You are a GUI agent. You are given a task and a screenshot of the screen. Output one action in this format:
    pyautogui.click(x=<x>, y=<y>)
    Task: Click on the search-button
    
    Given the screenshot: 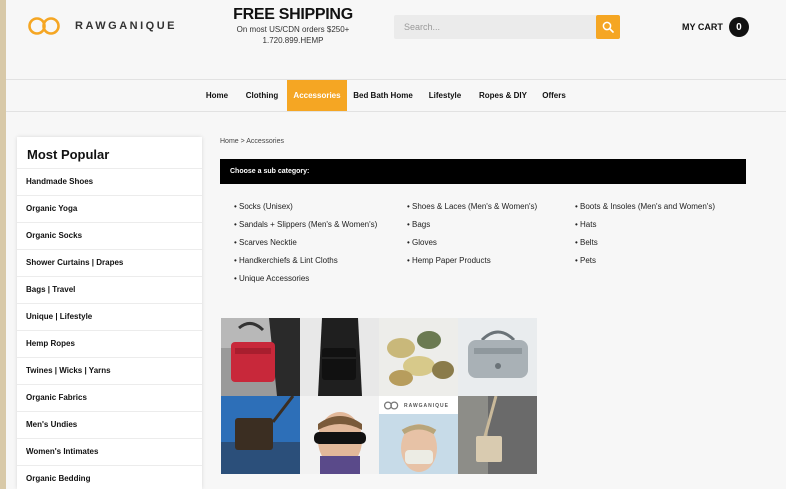 What is the action you would take?
    pyautogui.click(x=608, y=27)
    